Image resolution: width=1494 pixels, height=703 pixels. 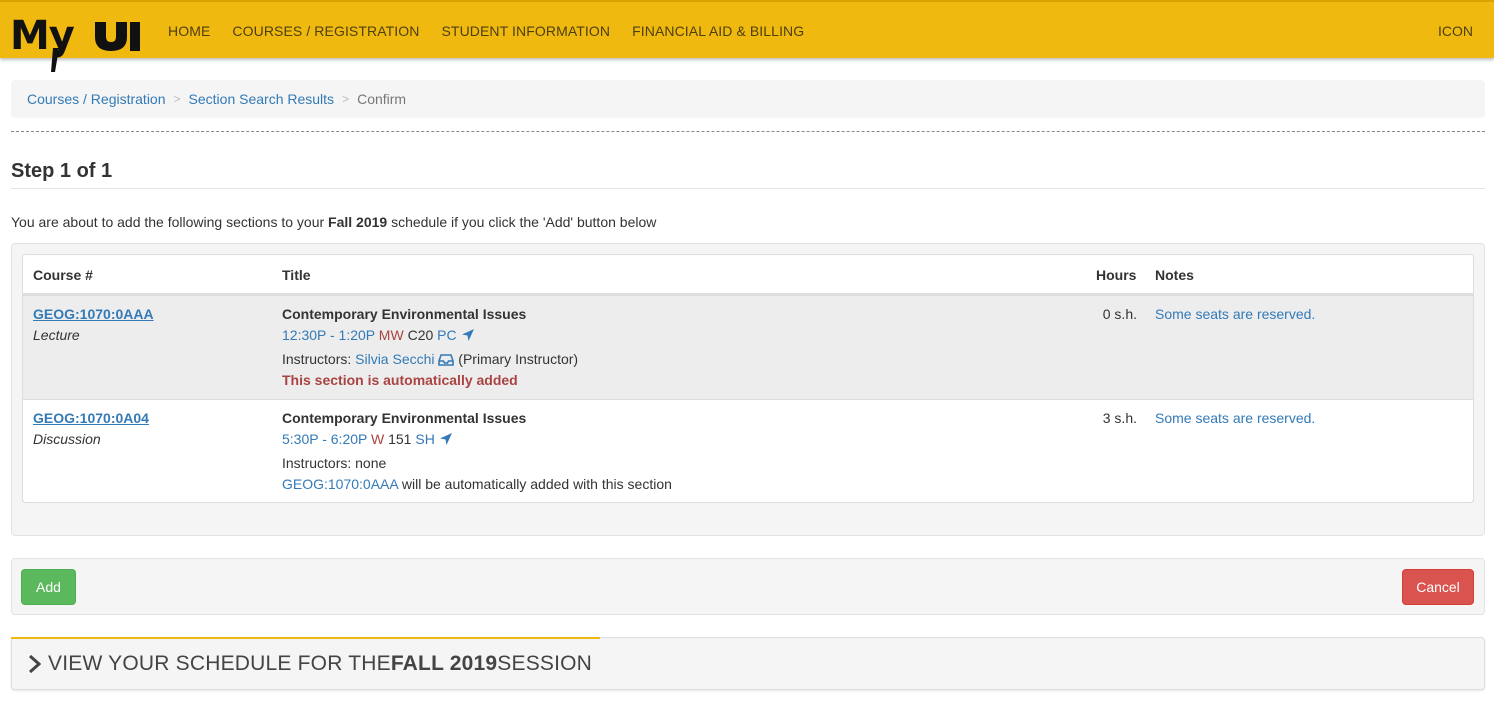 I want to click on intro-term: Fall 2019, so click(x=358, y=222).